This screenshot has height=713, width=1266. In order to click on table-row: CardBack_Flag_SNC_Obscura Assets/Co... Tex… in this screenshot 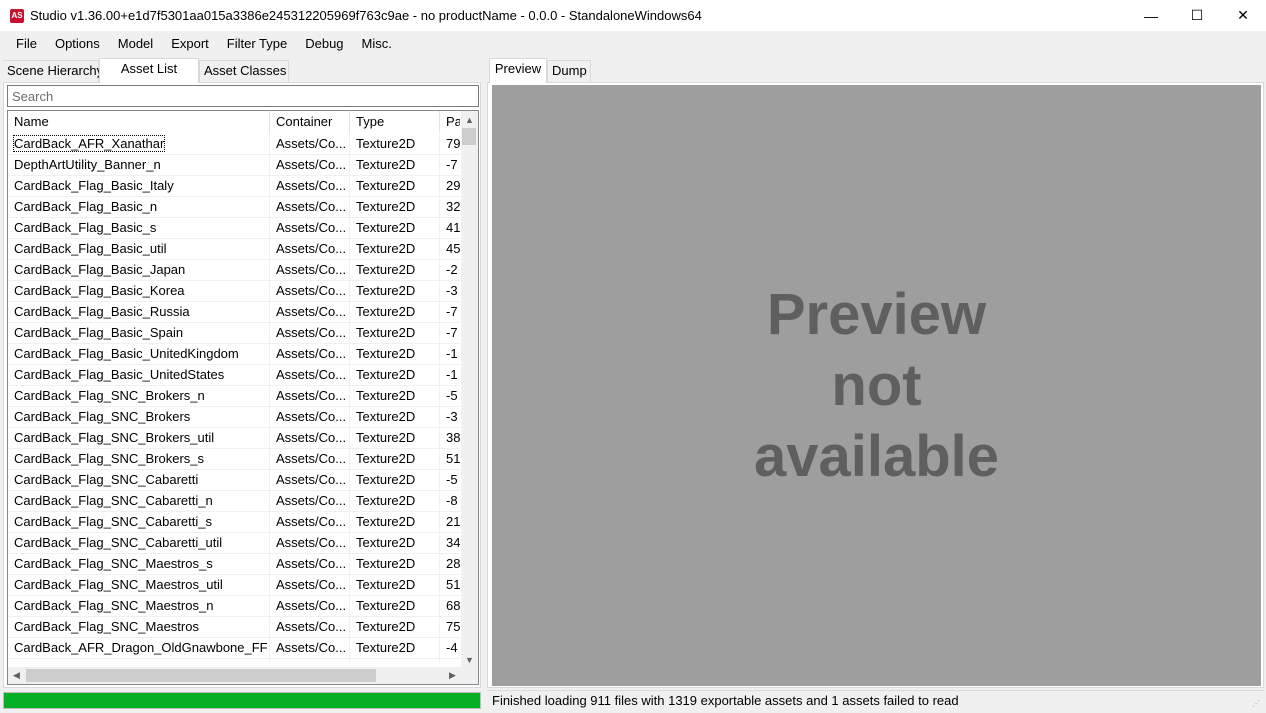, I will do `click(234, 660)`.